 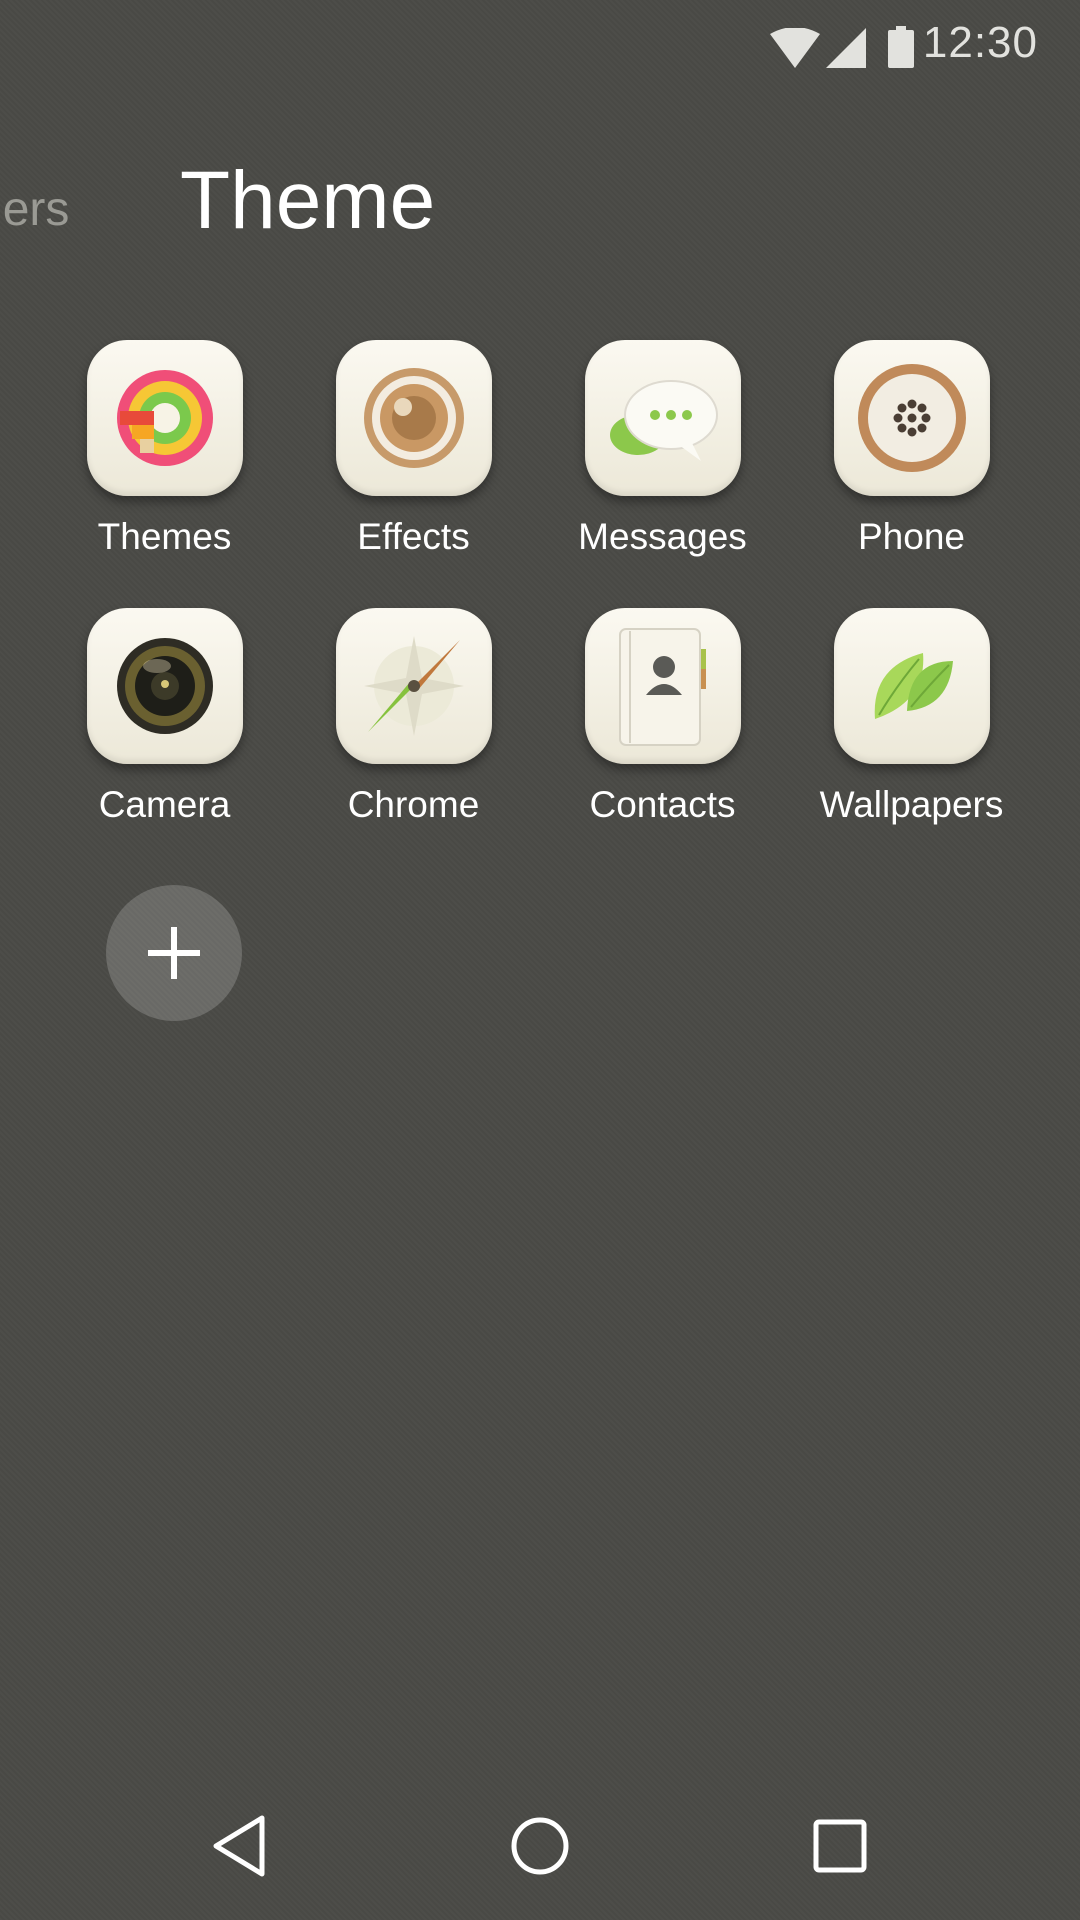 I want to click on app-camera: Camera, so click(x=164, y=717).